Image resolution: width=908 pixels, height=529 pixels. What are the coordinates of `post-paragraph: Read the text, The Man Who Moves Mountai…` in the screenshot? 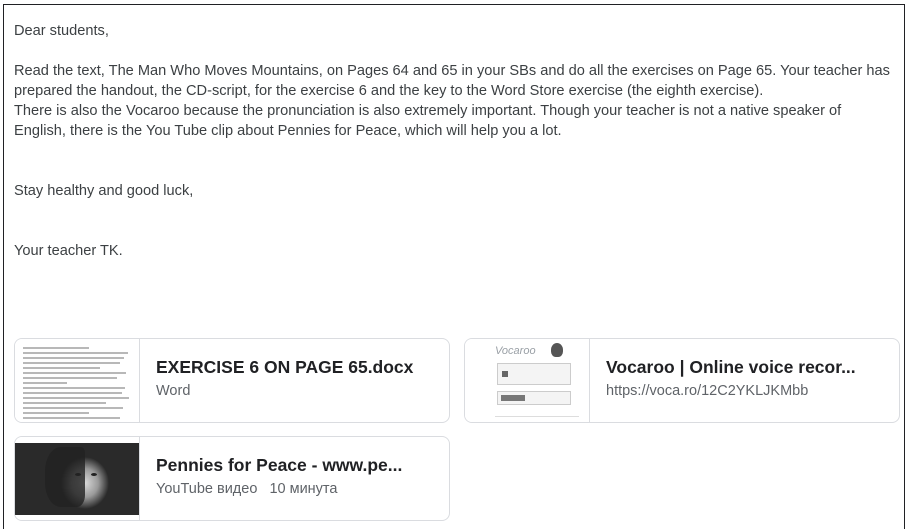 It's located at (452, 81).